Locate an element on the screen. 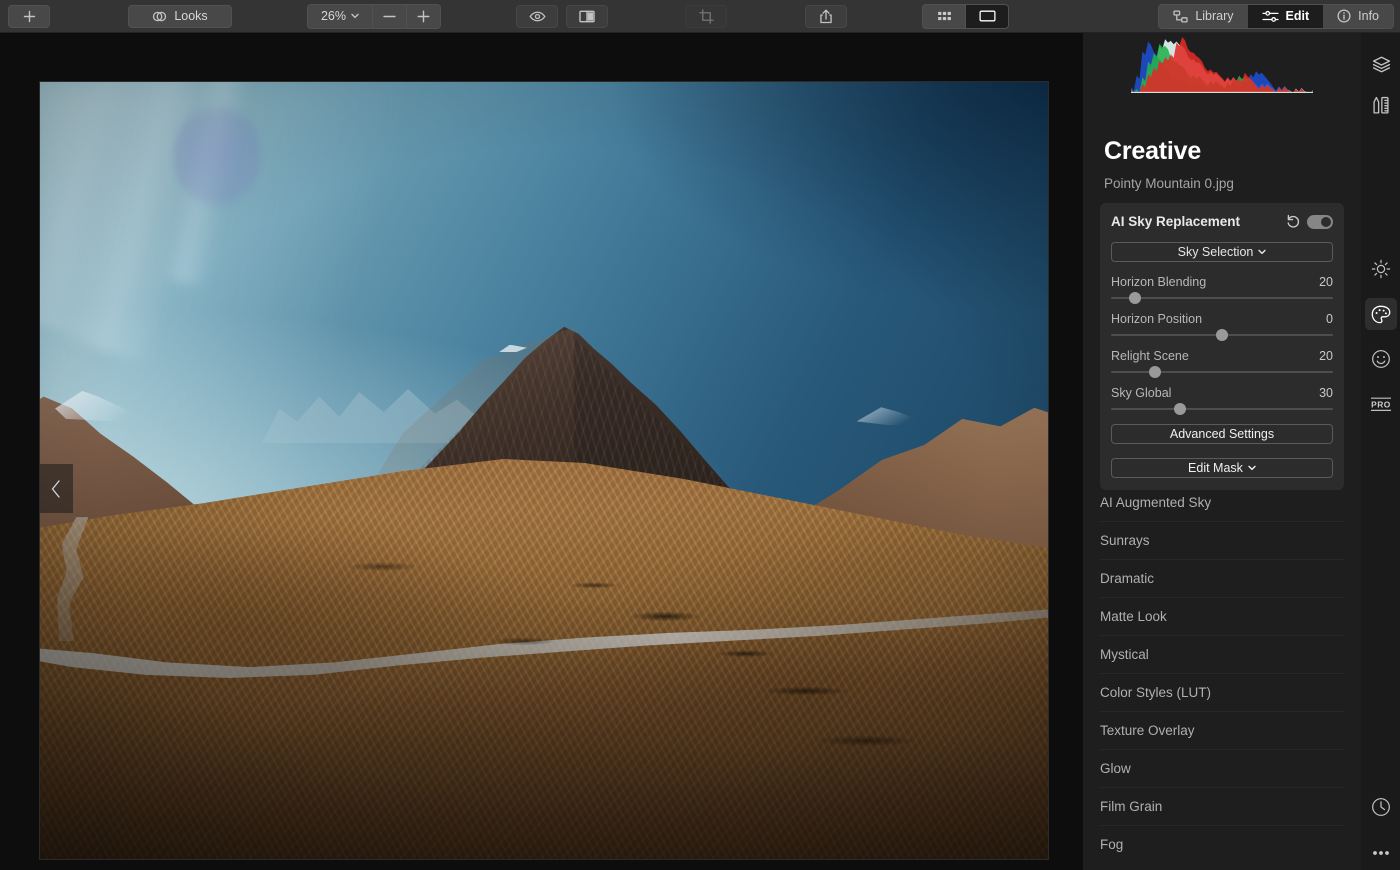 This screenshot has height=870, width=1400. chevron-left-icon is located at coordinates (56, 489).